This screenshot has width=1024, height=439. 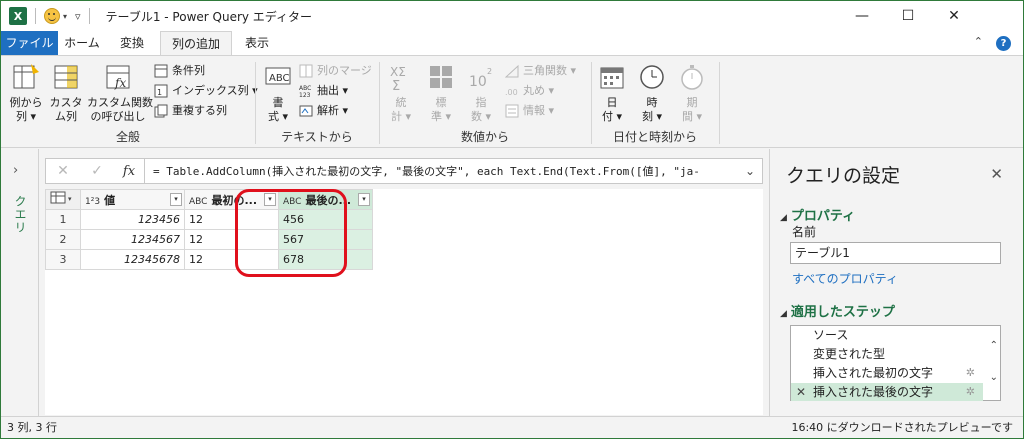 What do you see at coordinates (208, 16) in the screenshot?
I see `window-title: テーブル1 - Power Query エディター` at bounding box center [208, 16].